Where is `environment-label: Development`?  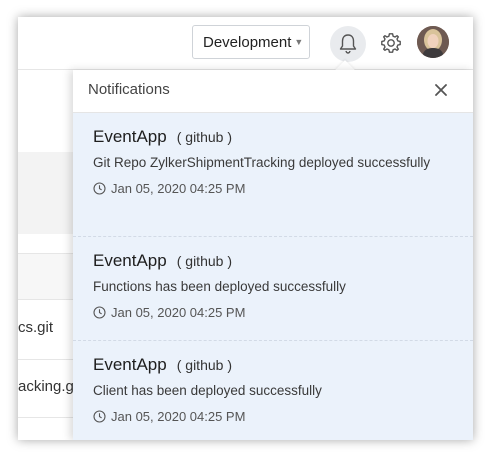
environment-label: Development is located at coordinates (247, 42).